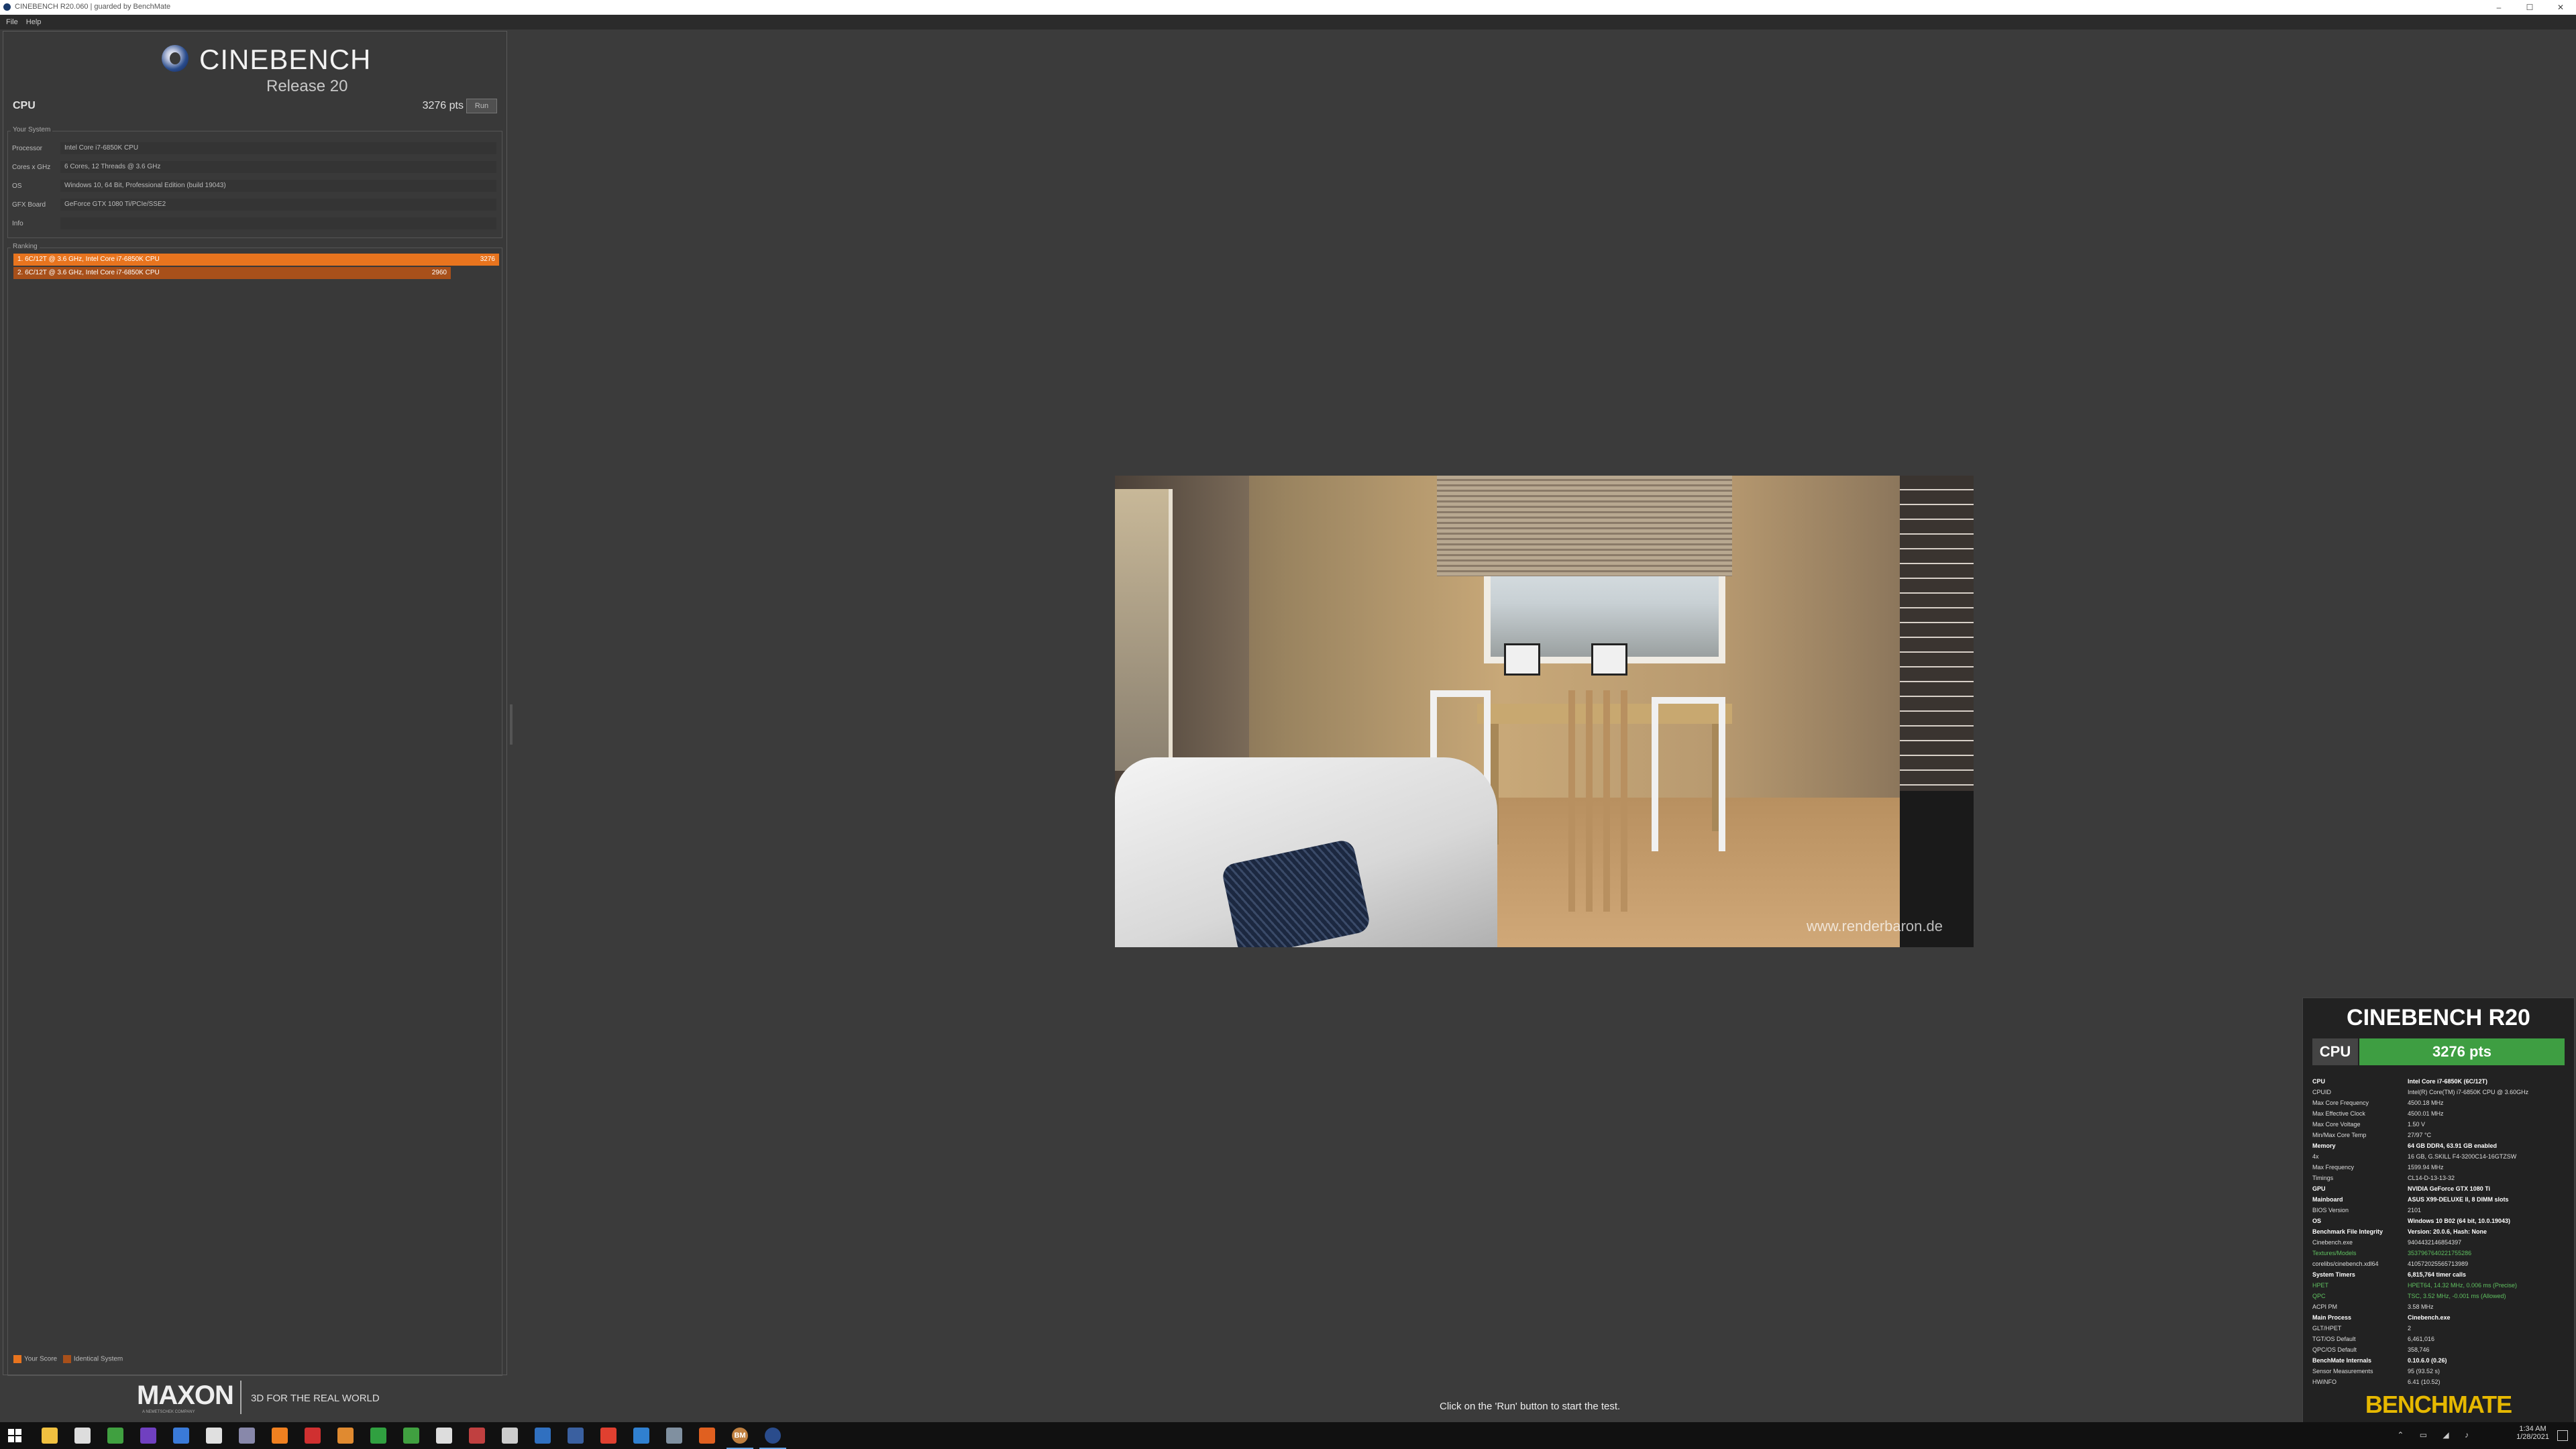  Describe the element at coordinates (2529, 7) in the screenshot. I see `maximize-button: ☐` at that location.